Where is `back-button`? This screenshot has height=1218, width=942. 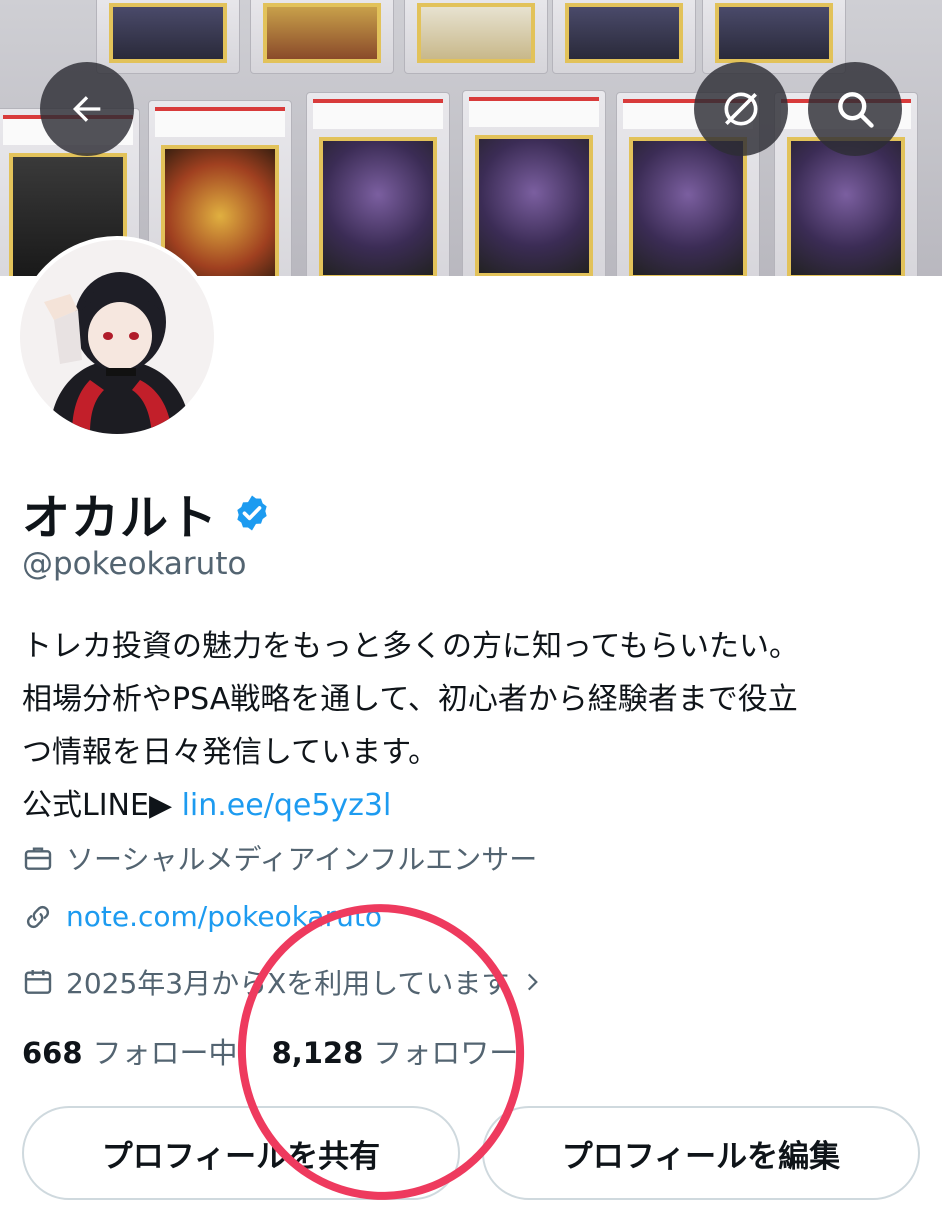 back-button is located at coordinates (87, 109).